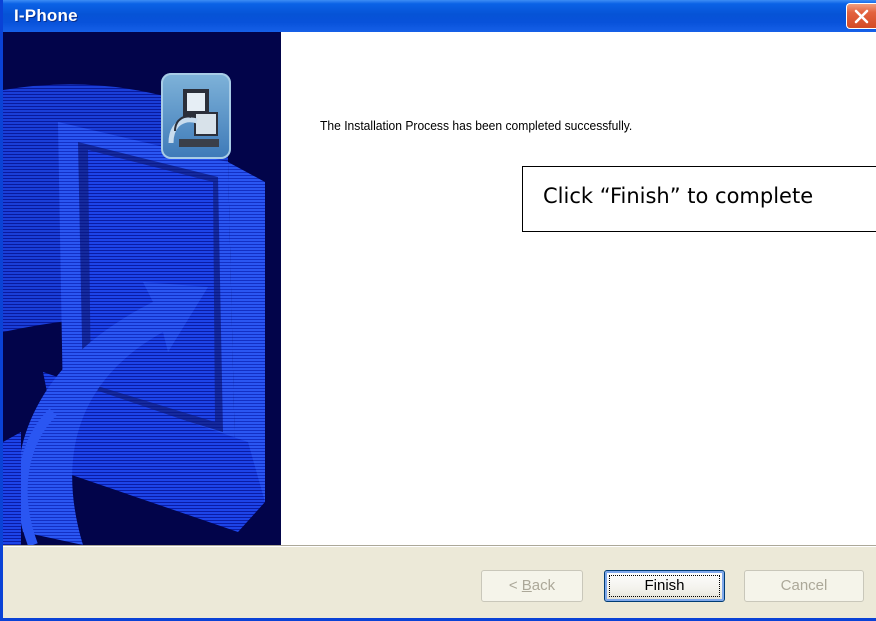  I want to click on close-icon, so click(861, 16).